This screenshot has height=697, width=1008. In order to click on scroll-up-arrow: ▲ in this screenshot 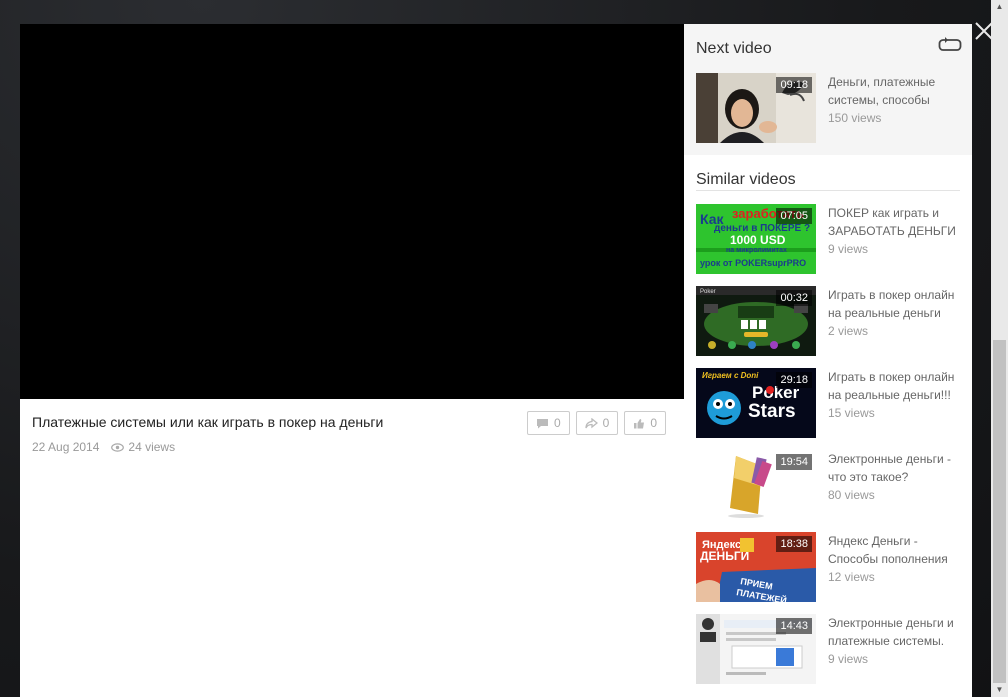, I will do `click(999, 7)`.